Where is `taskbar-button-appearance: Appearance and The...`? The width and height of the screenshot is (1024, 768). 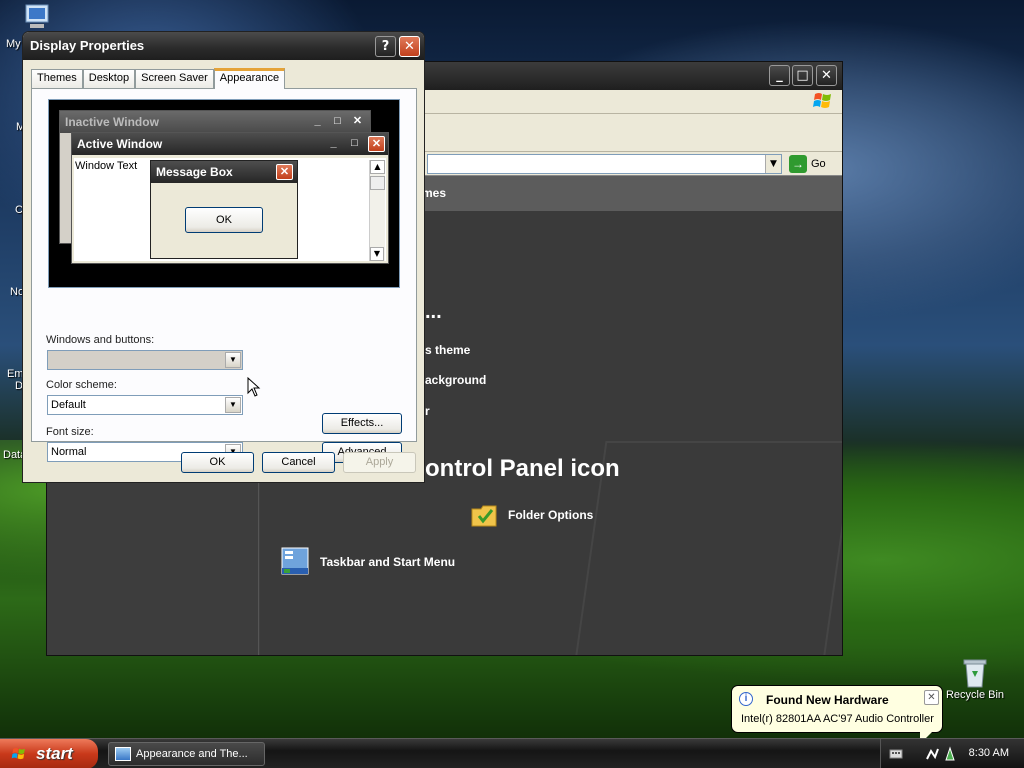 taskbar-button-appearance: Appearance and The... is located at coordinates (186, 754).